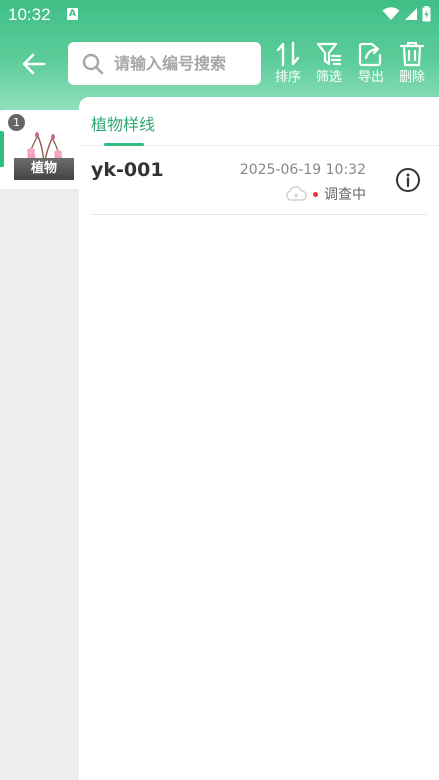 The width and height of the screenshot is (439, 780). I want to click on record-item: yk-001 2025-06-19 10:32 调查中, so click(259, 181).